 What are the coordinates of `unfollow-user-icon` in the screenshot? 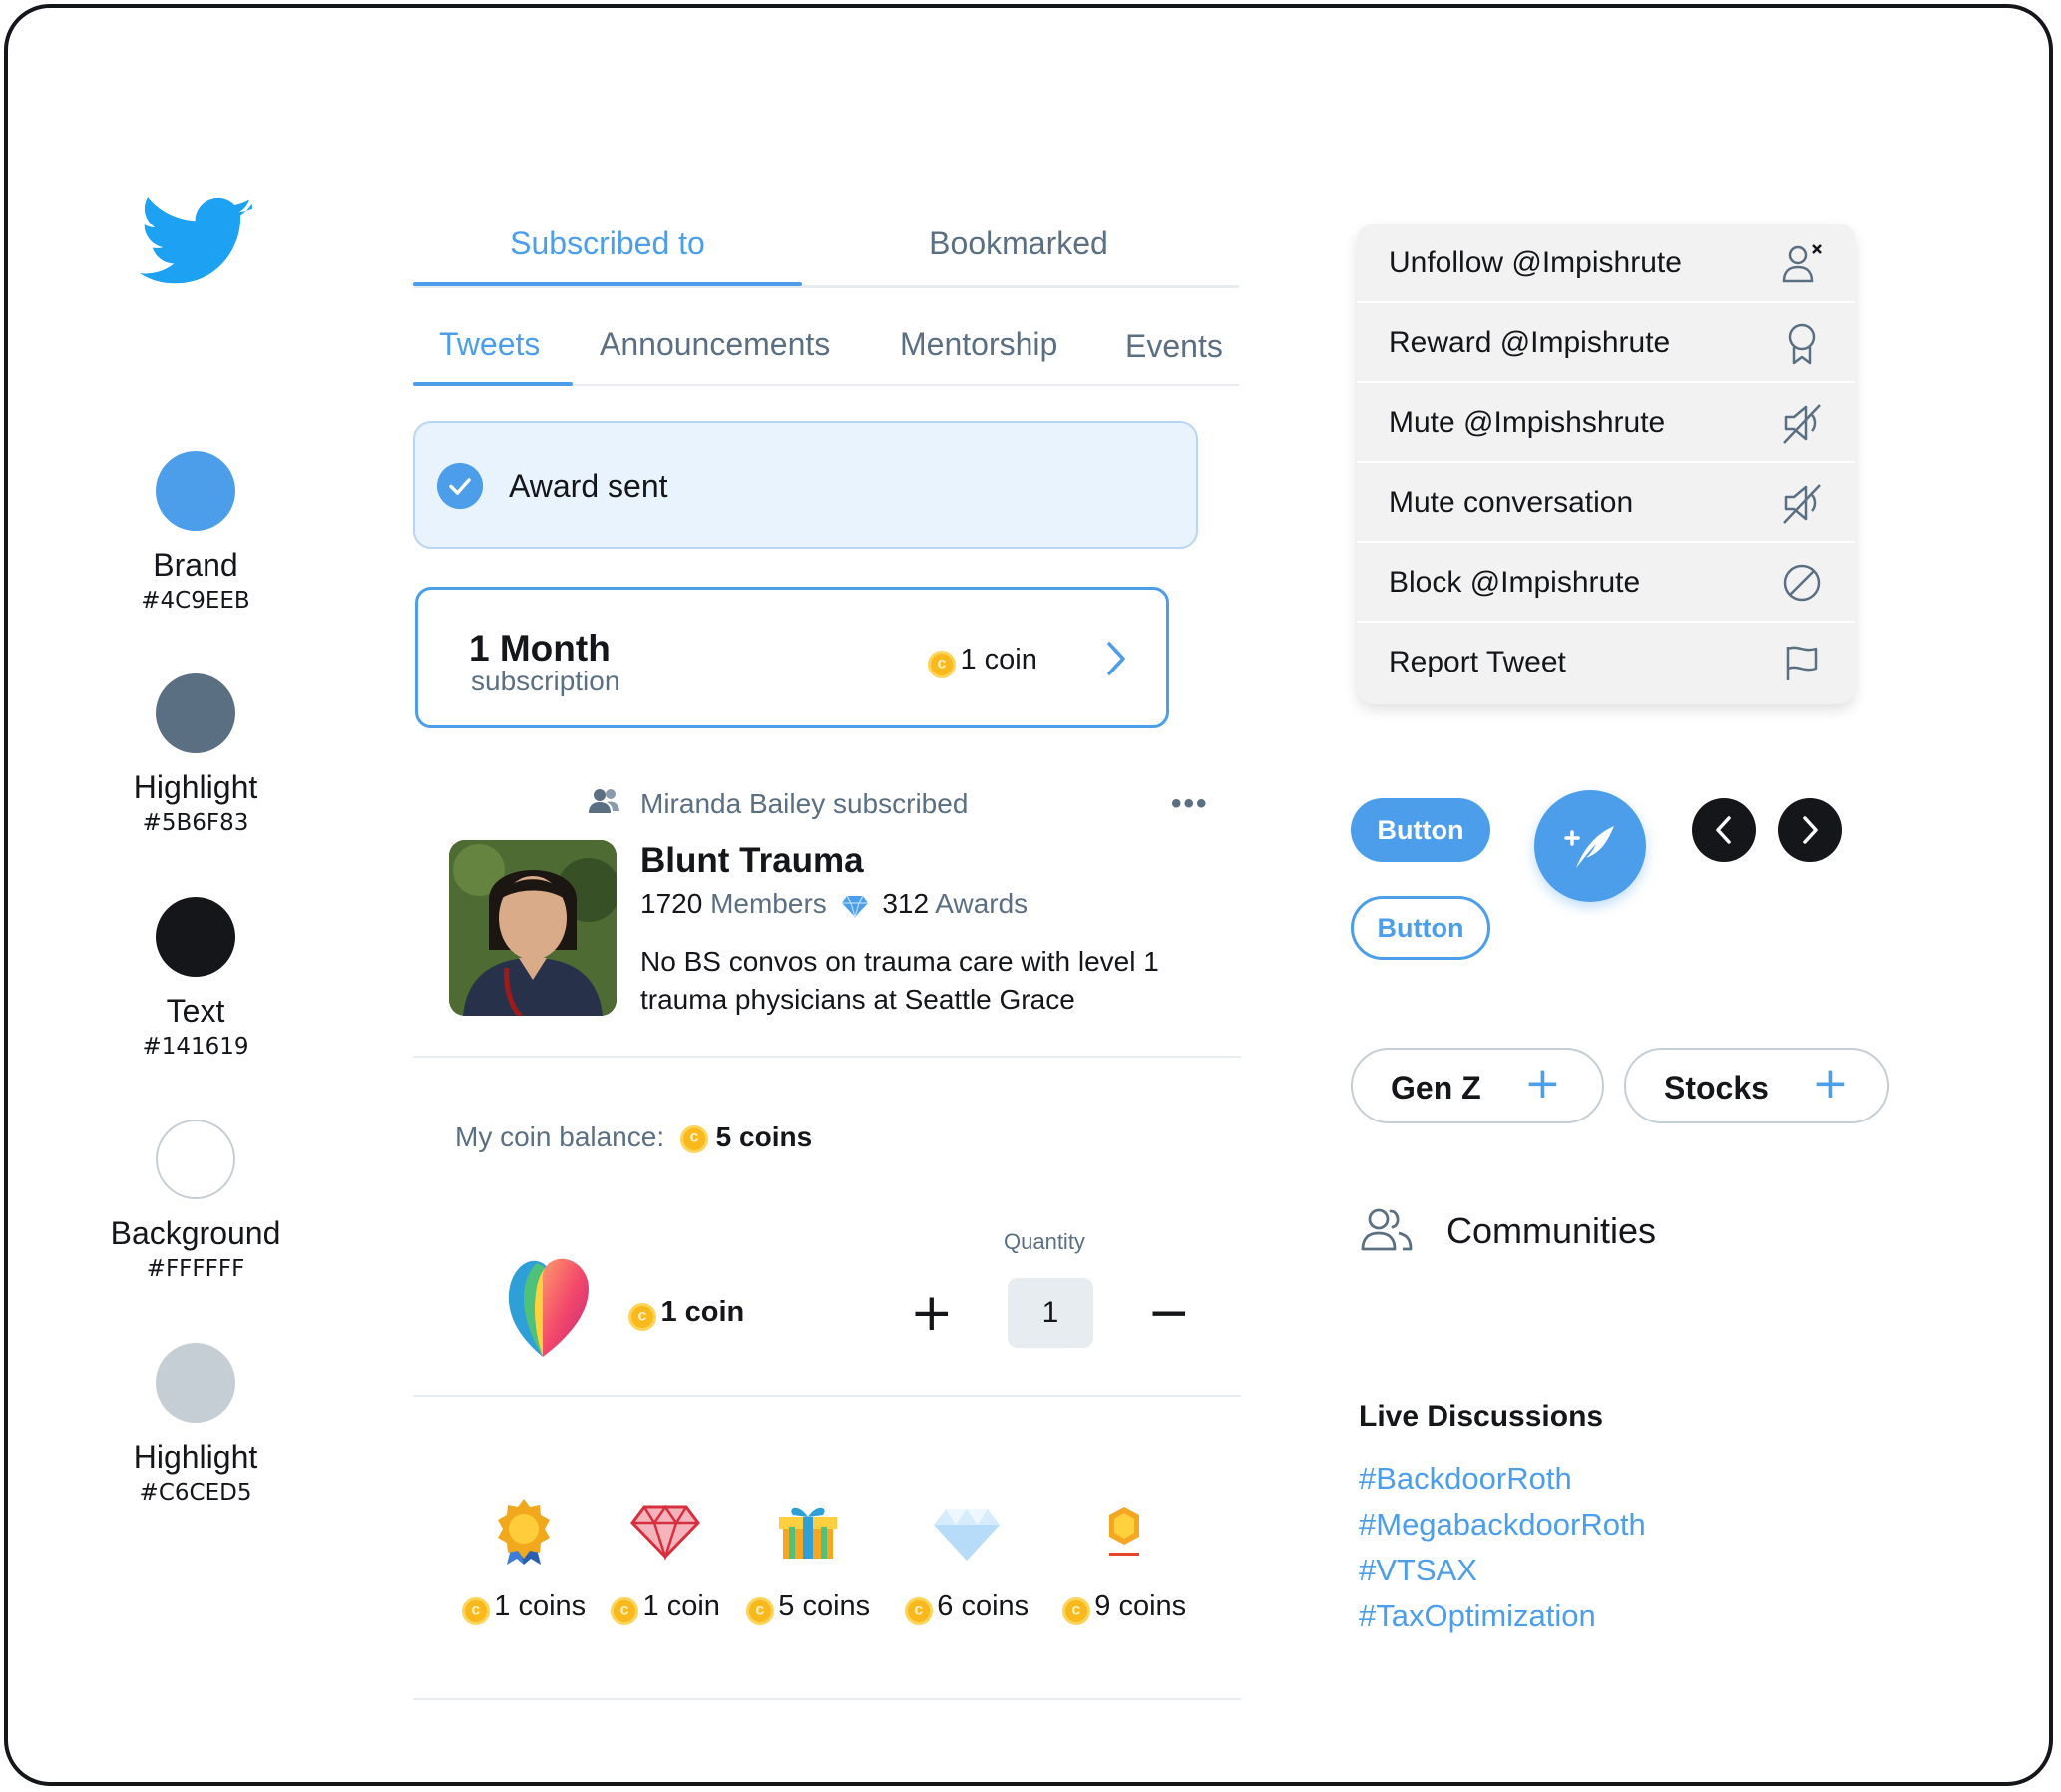 It's located at (1802, 263).